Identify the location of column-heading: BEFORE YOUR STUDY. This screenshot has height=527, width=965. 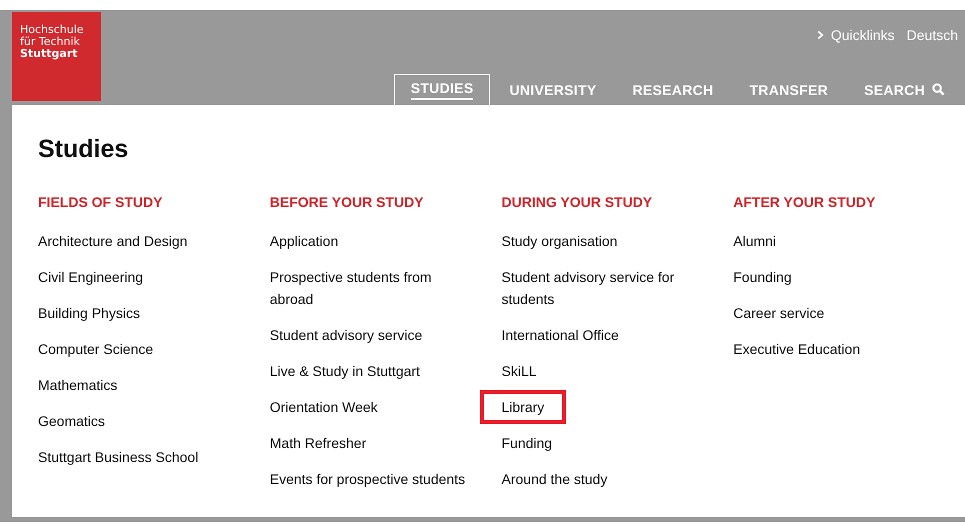
(347, 202).